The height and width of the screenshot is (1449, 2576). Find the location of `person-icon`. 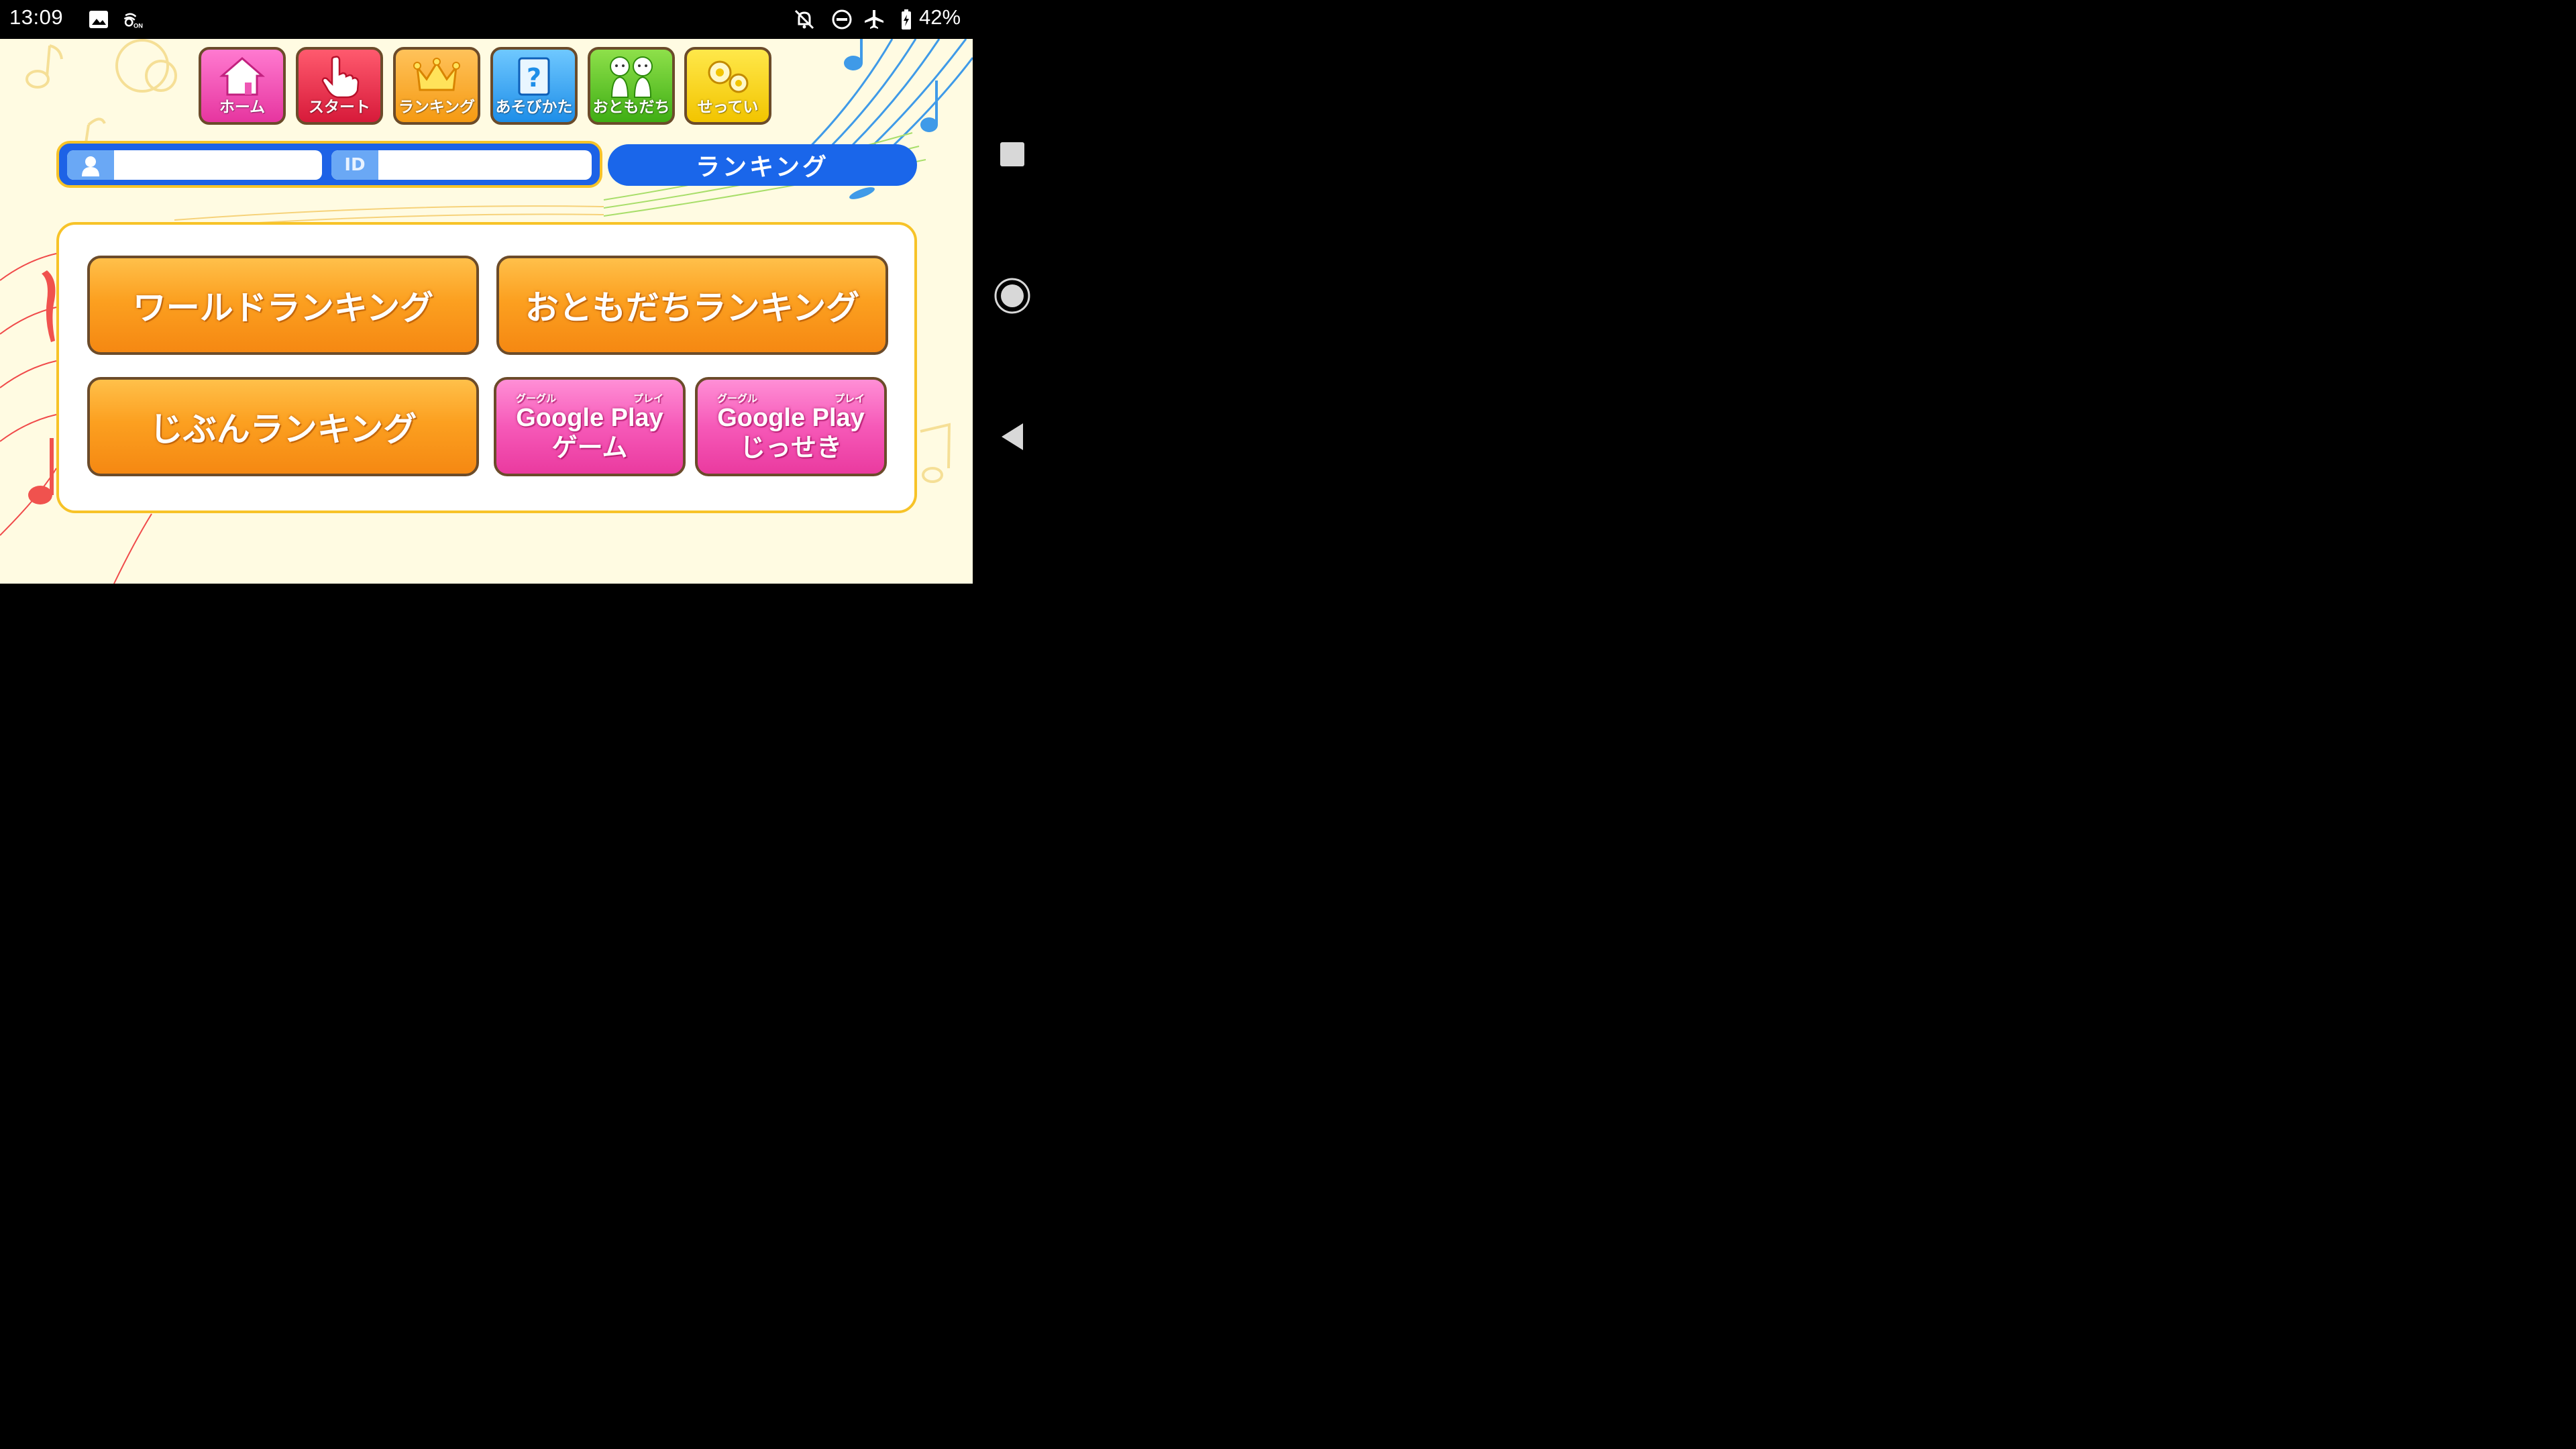

person-icon is located at coordinates (90, 165).